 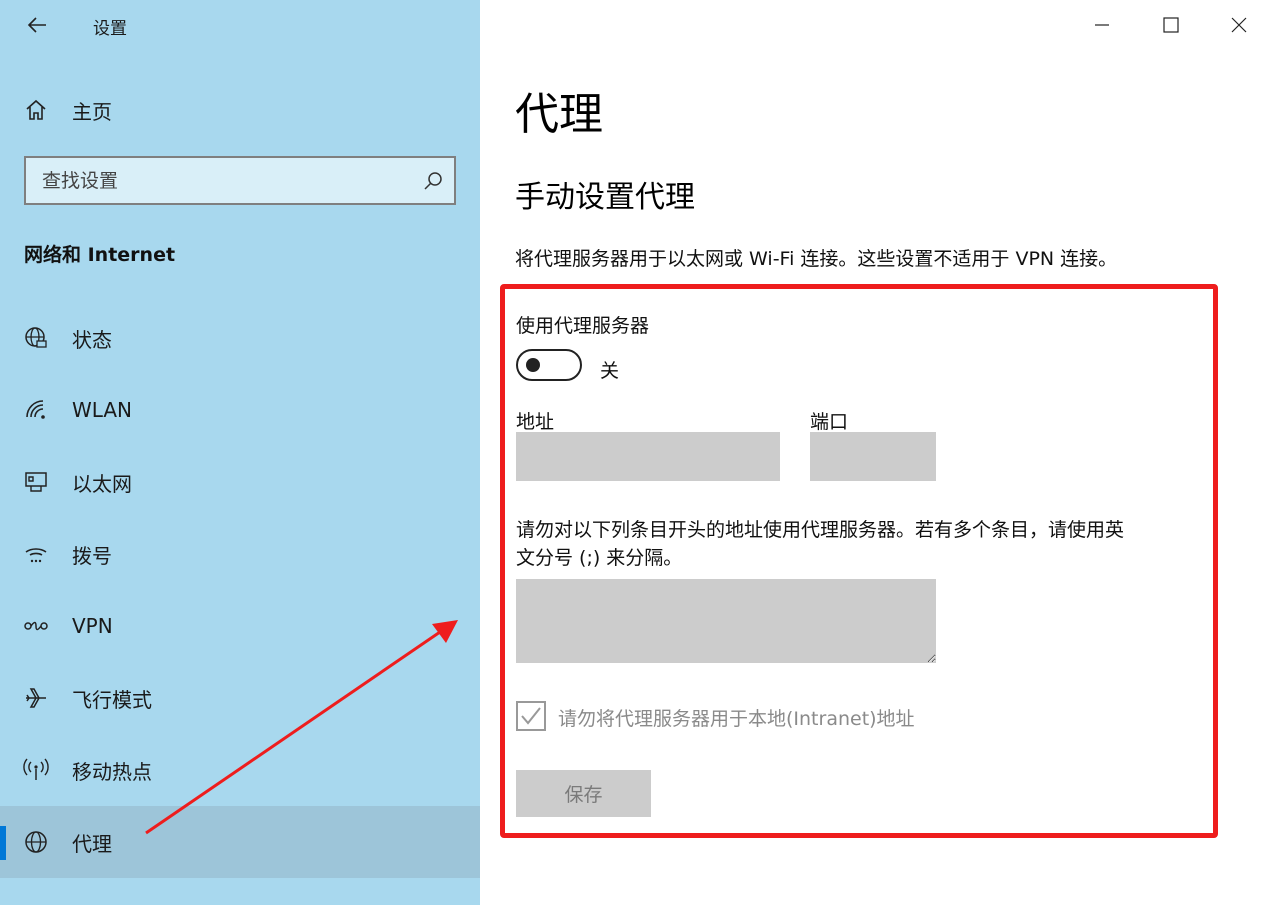 What do you see at coordinates (240, 482) in the screenshot?
I see `sidebar-item-ethernet: 以太网` at bounding box center [240, 482].